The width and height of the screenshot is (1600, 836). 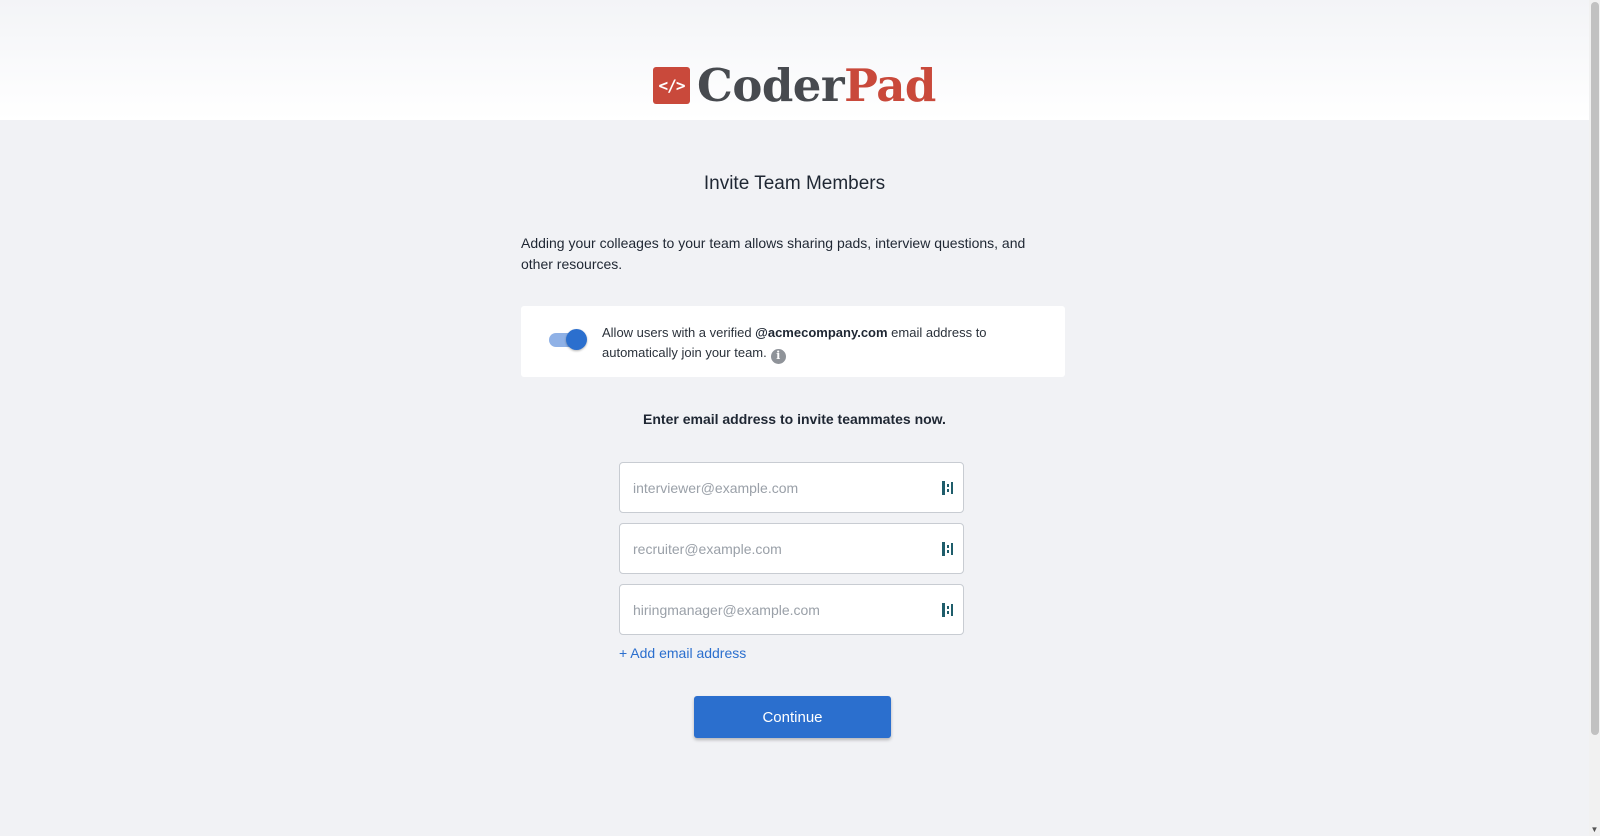 What do you see at coordinates (679, 332) in the screenshot?
I see `auto-join-text-before: Allow users with a verified` at bounding box center [679, 332].